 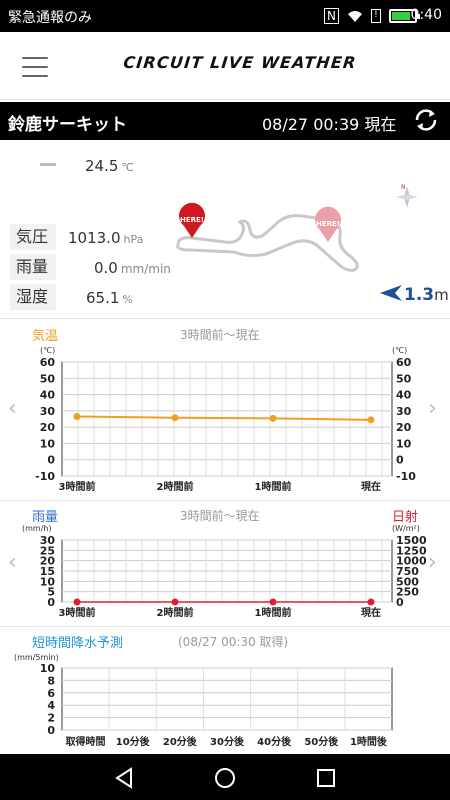 I want to click on pressure-value: 1013.0, so click(x=94, y=238).